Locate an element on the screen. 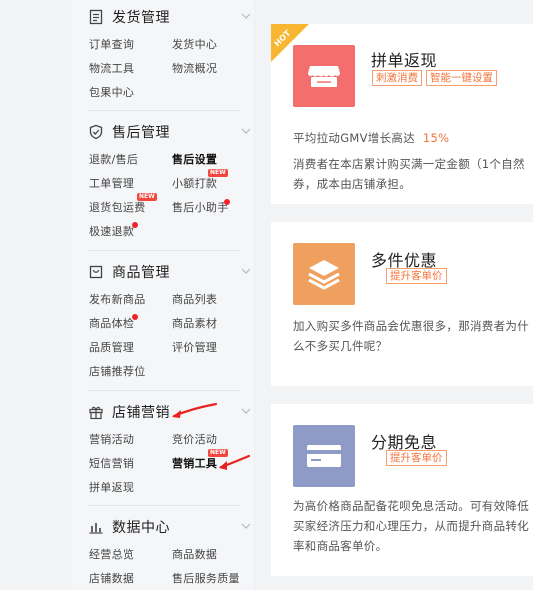  card-title: 拼单返现 is located at coordinates (404, 60).